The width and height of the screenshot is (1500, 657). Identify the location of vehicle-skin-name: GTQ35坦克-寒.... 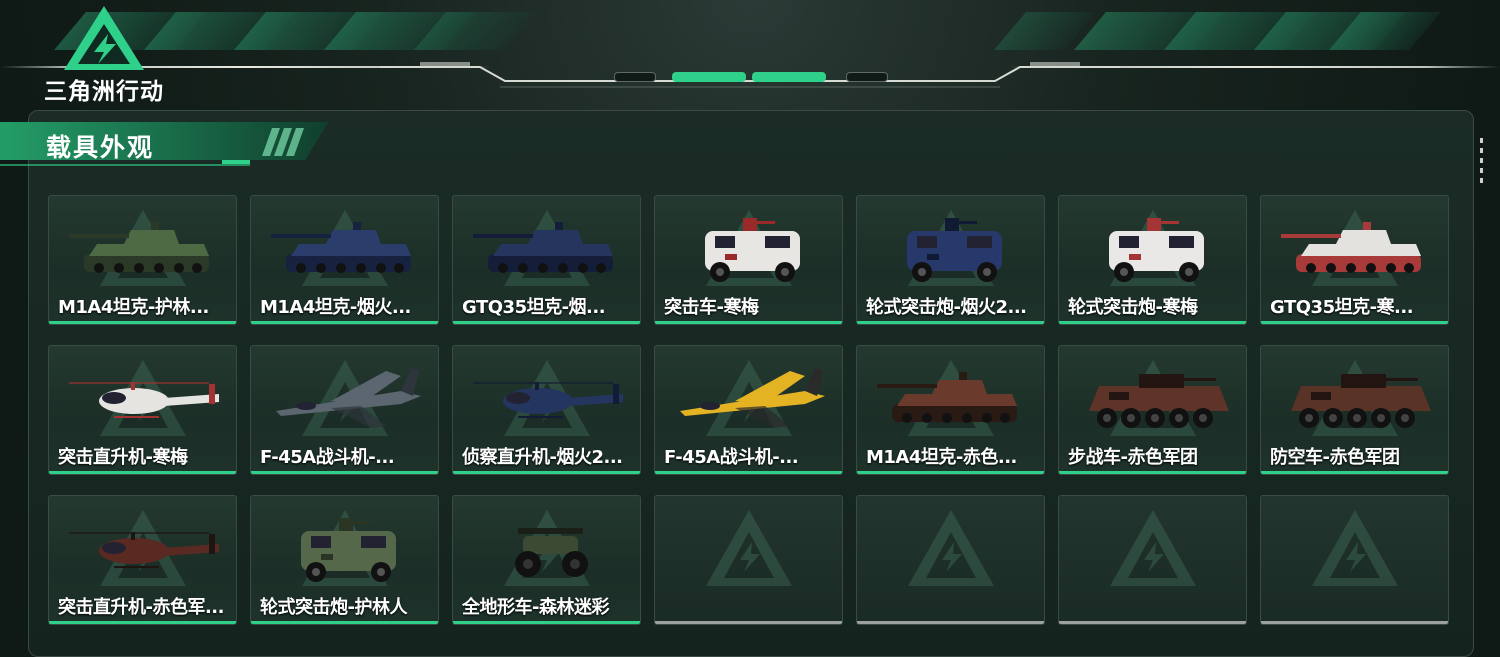
(1342, 307).